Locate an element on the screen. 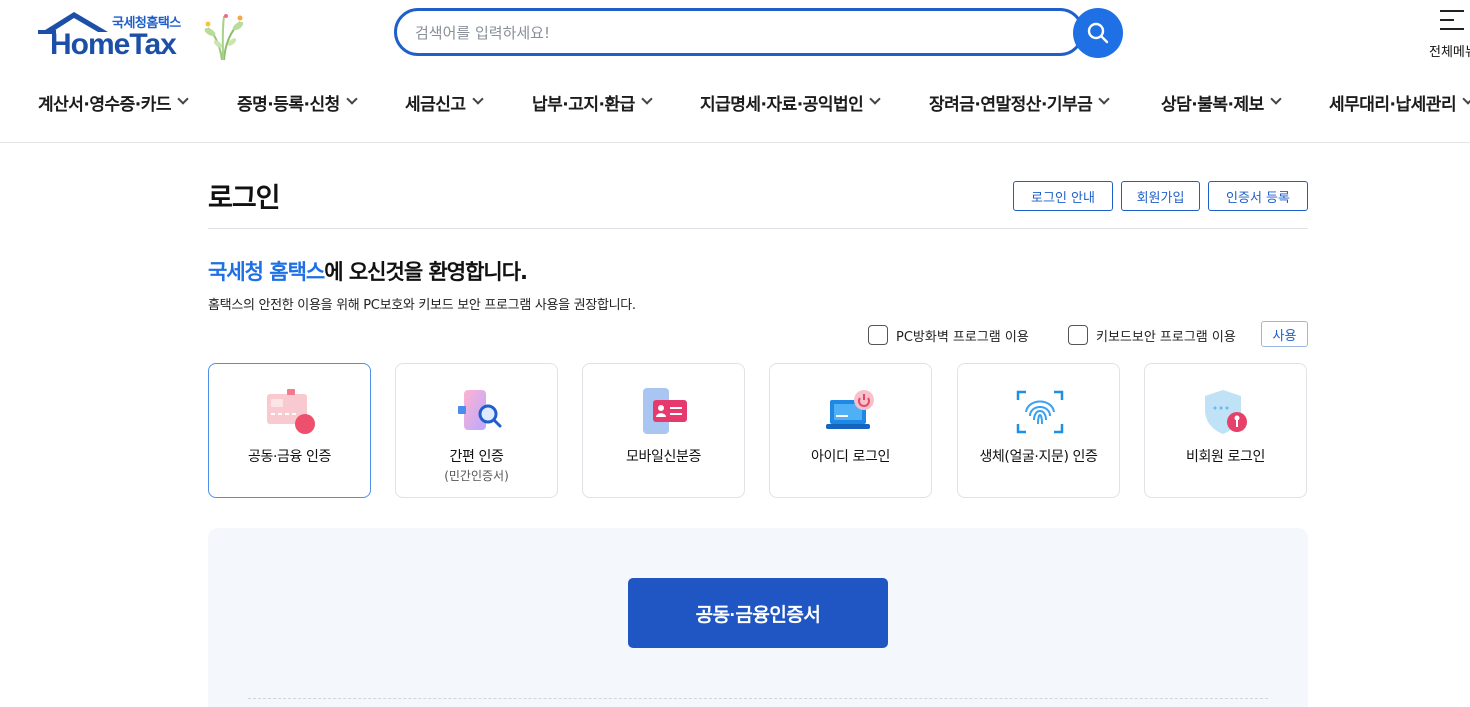 The width and height of the screenshot is (1470, 707). method-label: 생체(얼굴·지문) 인증 is located at coordinates (1038, 457).